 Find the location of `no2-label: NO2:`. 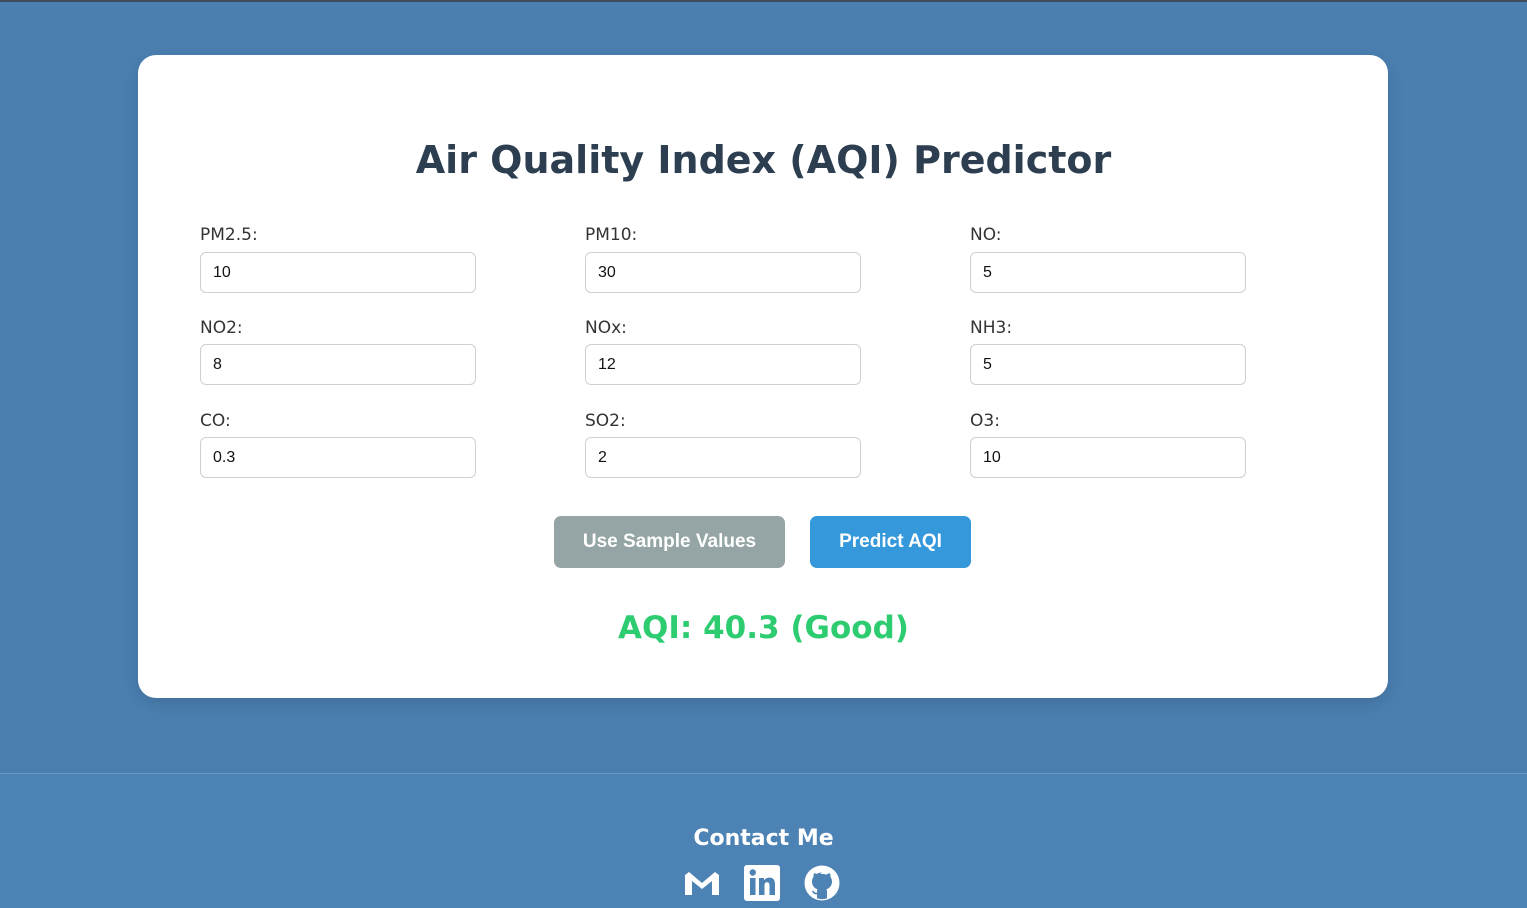

no2-label: NO2: is located at coordinates (221, 328).